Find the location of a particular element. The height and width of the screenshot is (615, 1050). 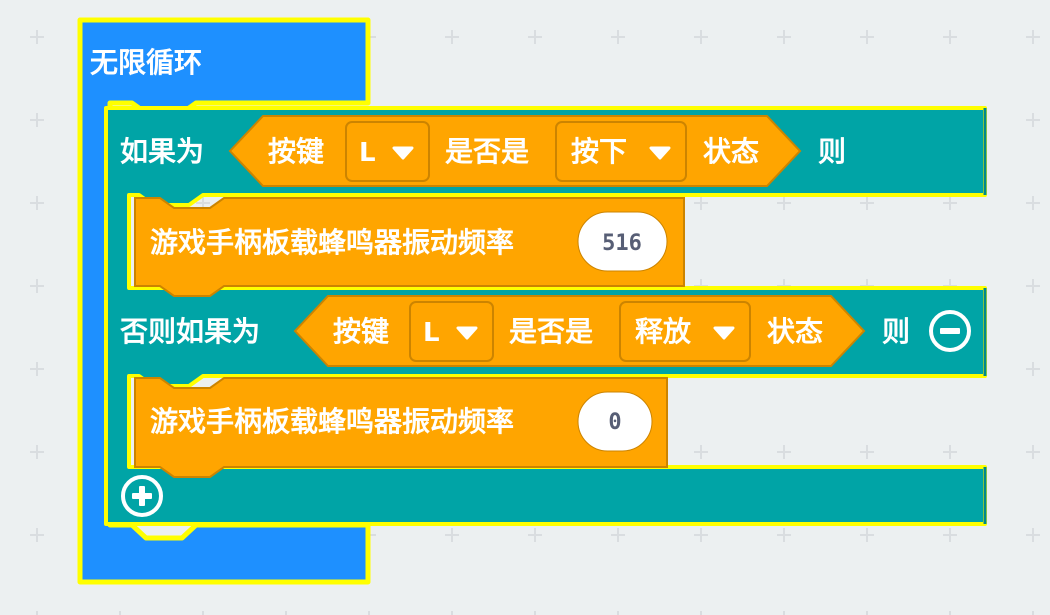

state-dropdown: 释放 is located at coordinates (685, 331).